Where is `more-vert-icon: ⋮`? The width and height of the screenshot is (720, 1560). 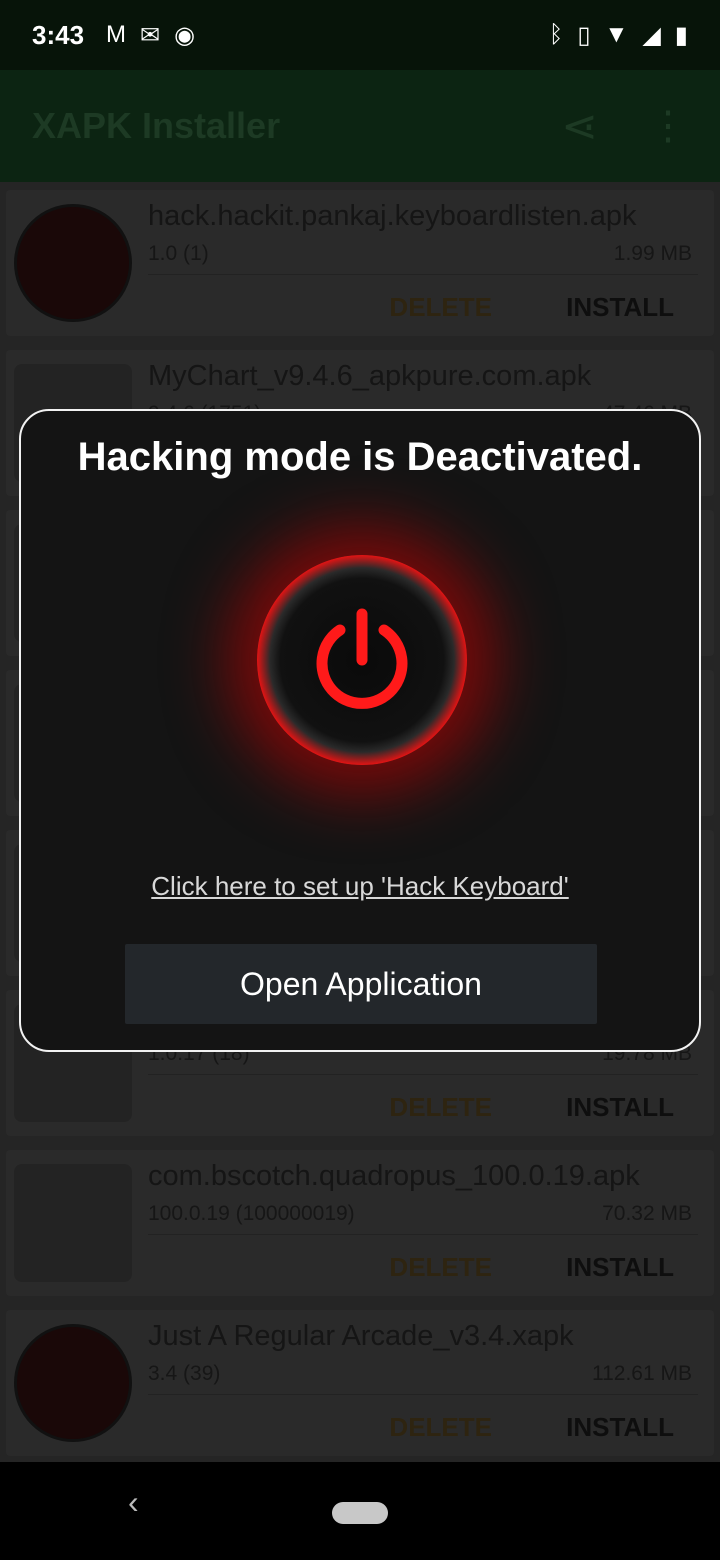
more-vert-icon: ⋮ is located at coordinates (668, 126).